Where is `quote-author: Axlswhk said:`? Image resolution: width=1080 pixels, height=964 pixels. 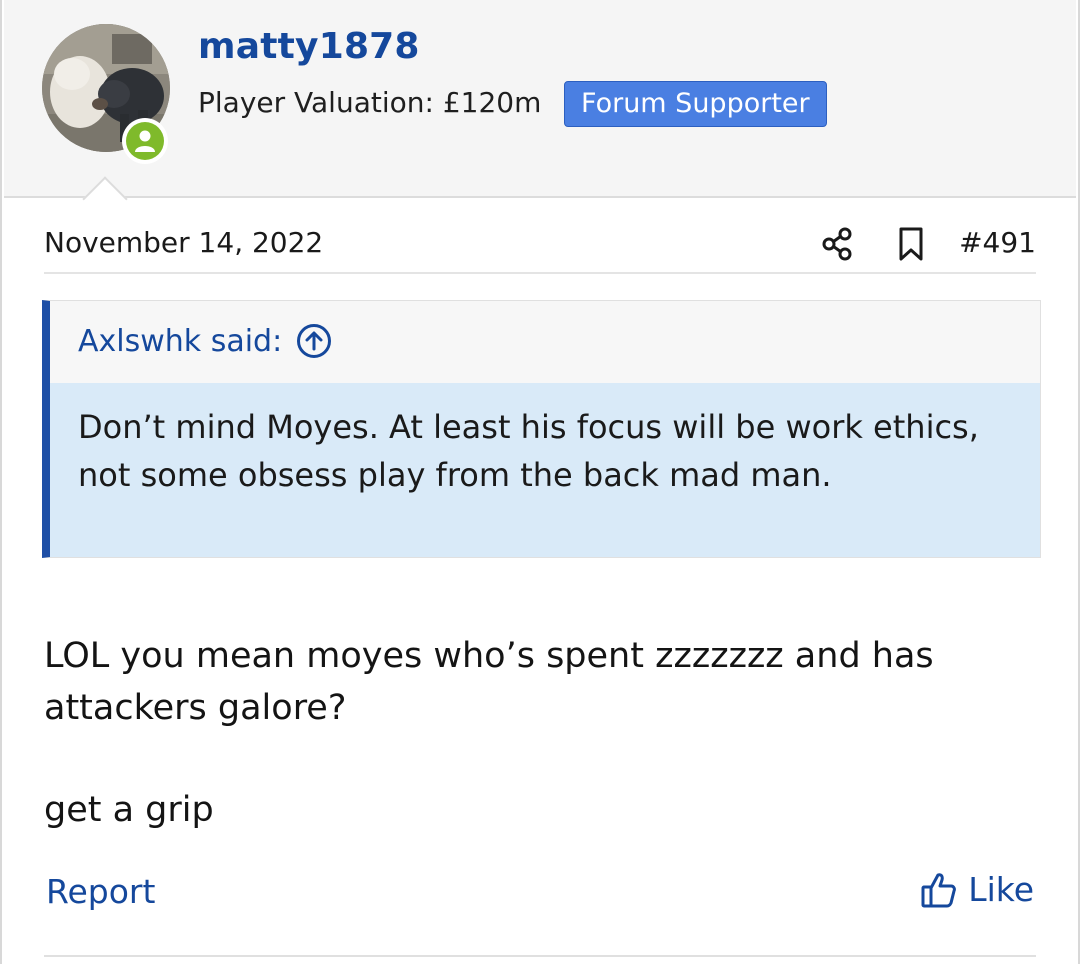
quote-author: Axlswhk said: is located at coordinates (180, 341).